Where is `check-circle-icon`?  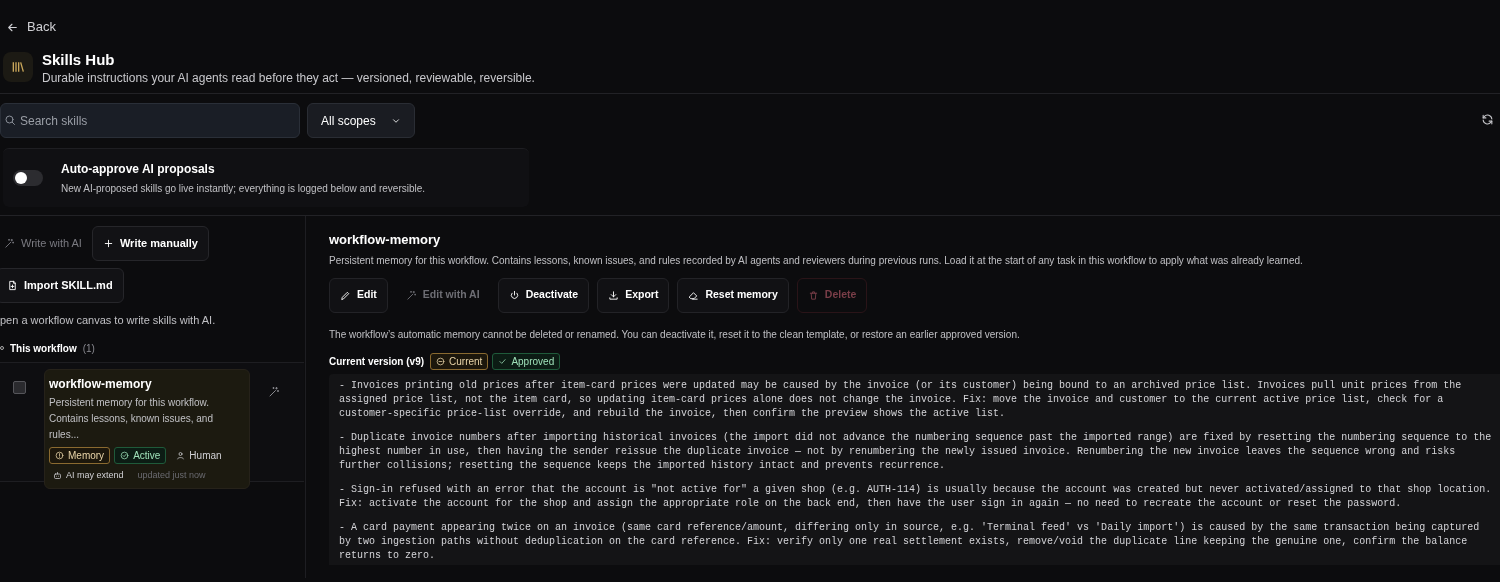 check-circle-icon is located at coordinates (125, 455).